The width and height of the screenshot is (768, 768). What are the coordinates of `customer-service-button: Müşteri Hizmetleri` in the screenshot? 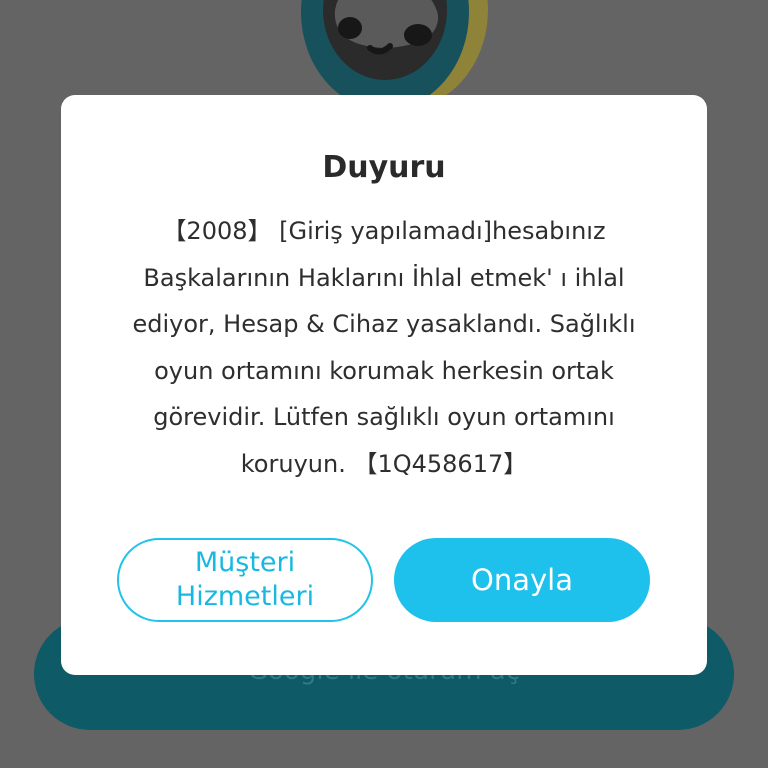 It's located at (245, 580).